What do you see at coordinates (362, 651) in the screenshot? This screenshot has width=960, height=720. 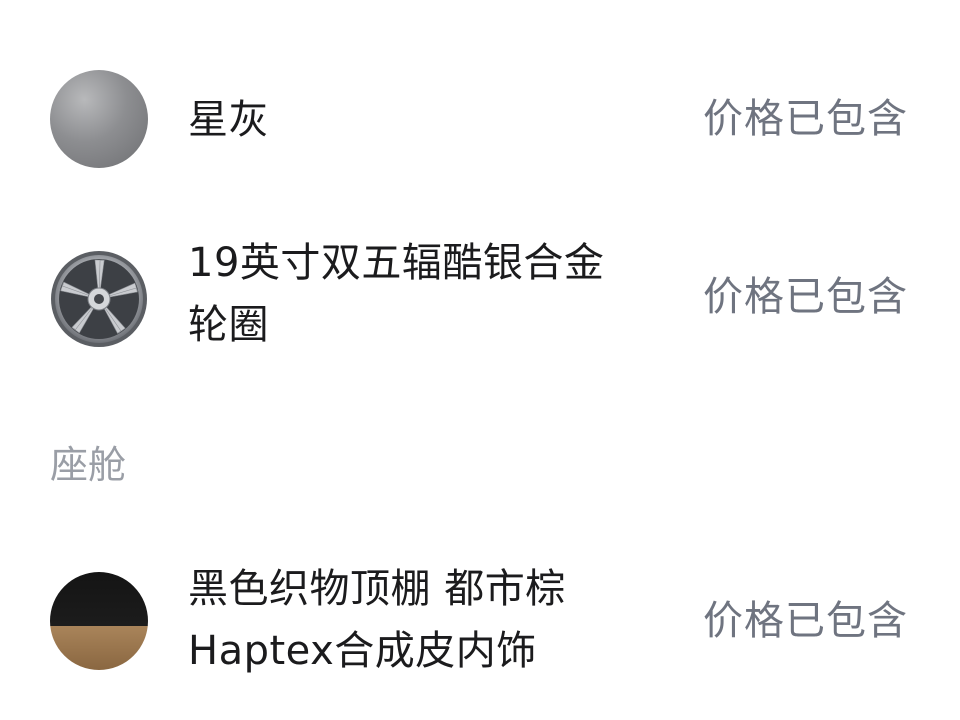 I see `option-name-line2: Haptex合成皮内饰` at bounding box center [362, 651].